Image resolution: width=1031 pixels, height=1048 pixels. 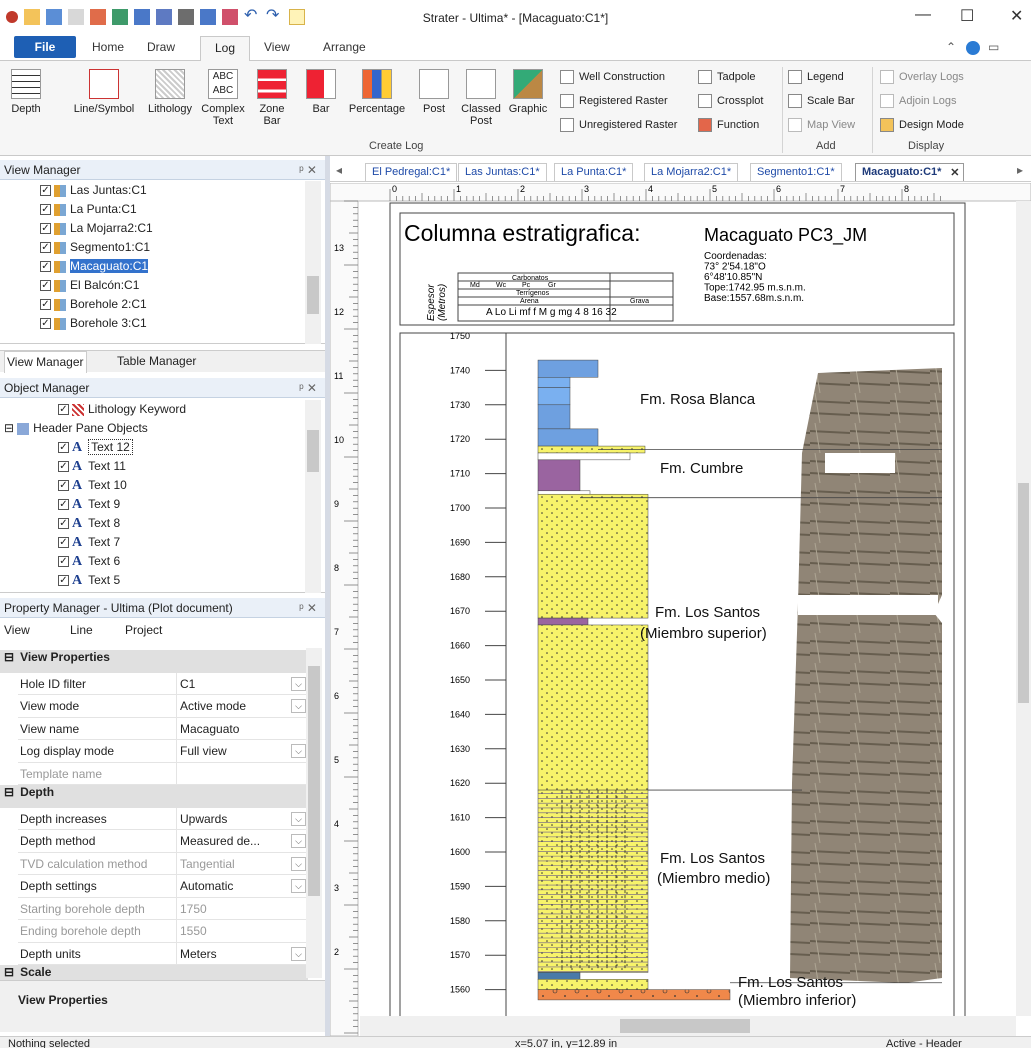 What do you see at coordinates (685, 1026) in the screenshot?
I see `plot-hscroll-thumb` at bounding box center [685, 1026].